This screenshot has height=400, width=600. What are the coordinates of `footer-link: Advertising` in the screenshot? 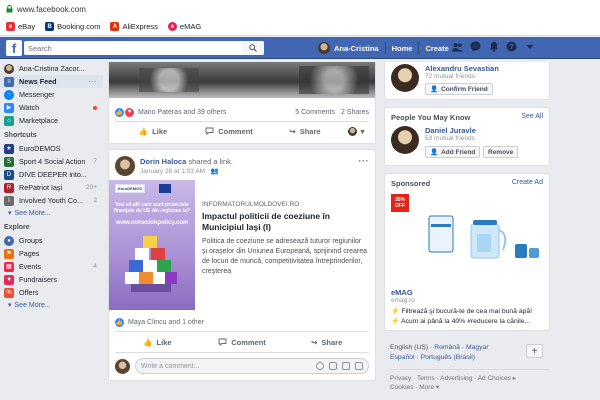 It's located at (456, 378).